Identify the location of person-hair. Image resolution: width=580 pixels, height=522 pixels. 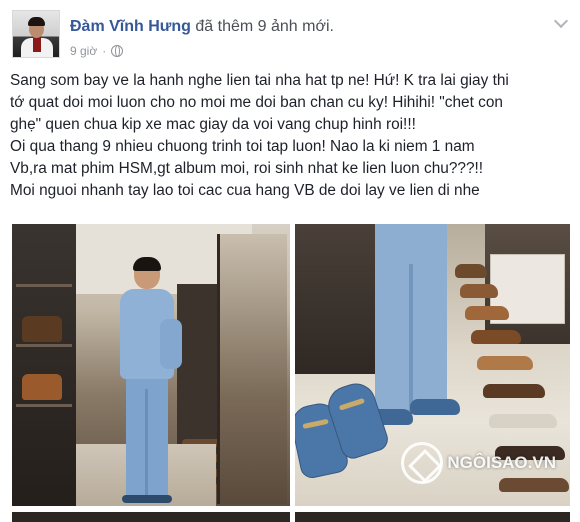
(147, 264).